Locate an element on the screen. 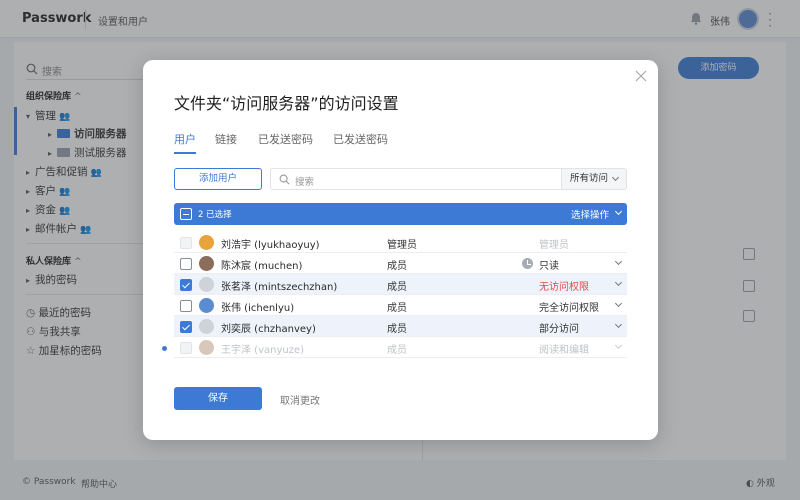  search-icon is located at coordinates (284, 179).